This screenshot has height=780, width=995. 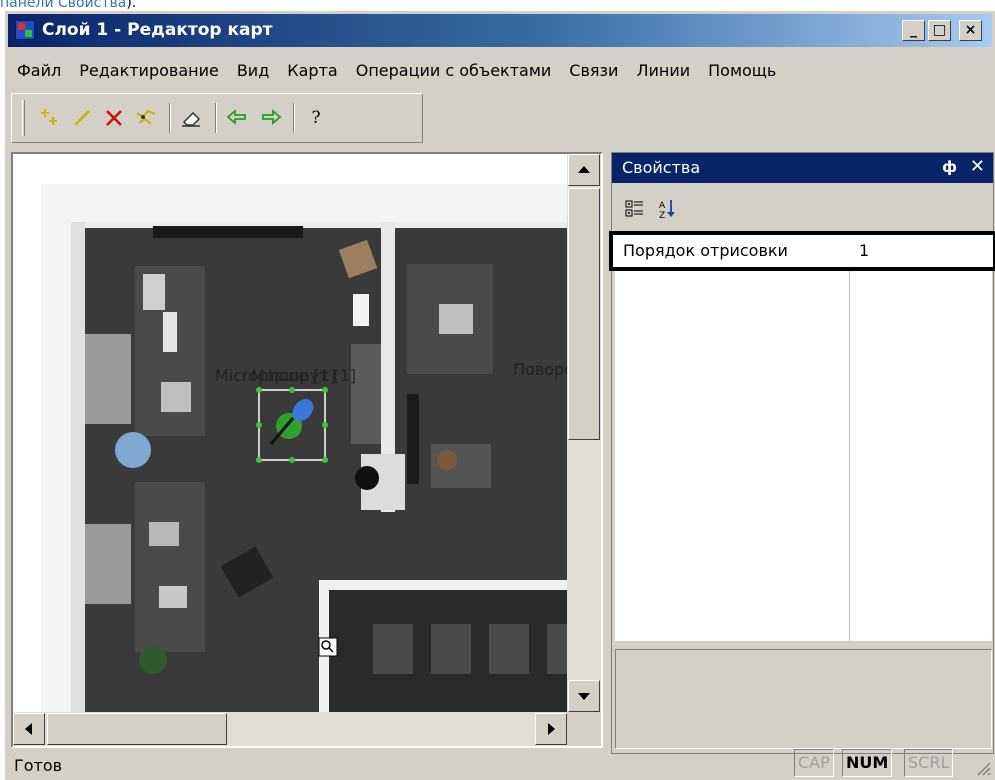 I want to click on pin-icon: ф, so click(x=949, y=167).